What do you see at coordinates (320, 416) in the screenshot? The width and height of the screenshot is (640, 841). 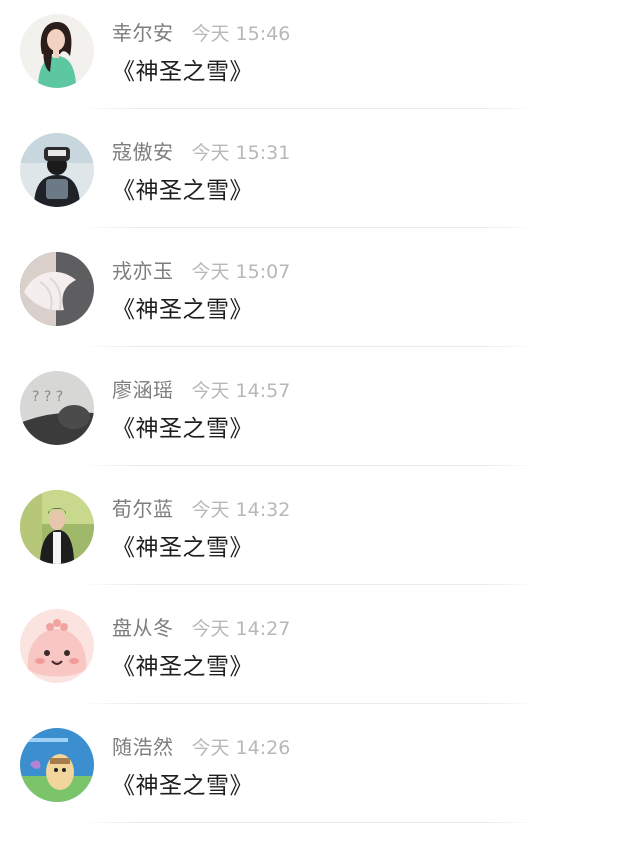 I see `message-item: ? ? ? 廖涵瑶 今天 14:57 《神圣之雪》` at bounding box center [320, 416].